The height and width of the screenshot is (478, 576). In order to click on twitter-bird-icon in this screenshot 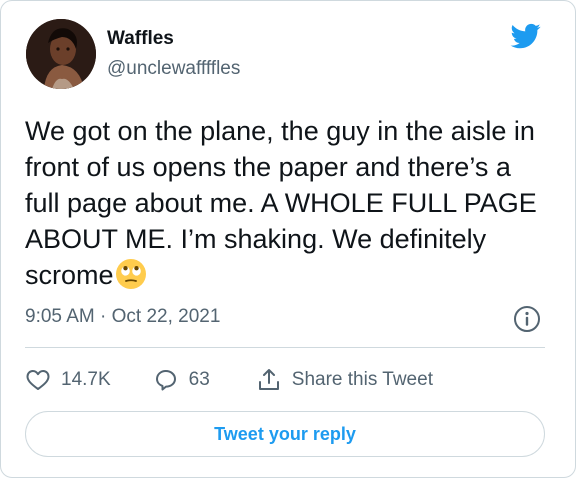, I will do `click(526, 36)`.